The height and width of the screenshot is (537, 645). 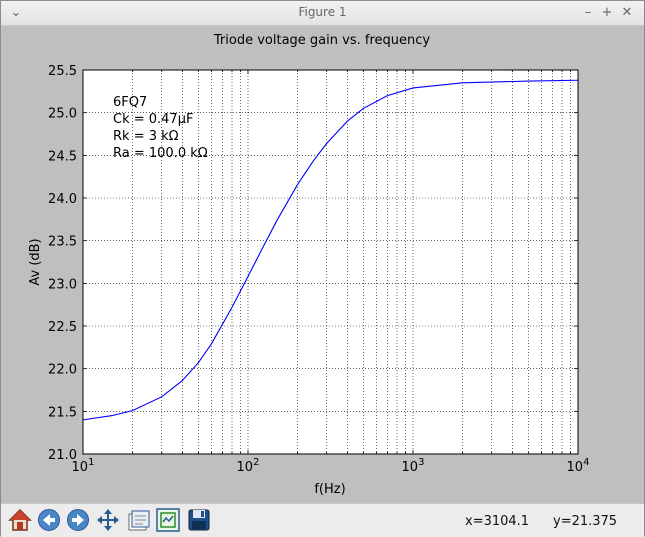 What do you see at coordinates (62, 114) in the screenshot?
I see `y-tick-label: 25.0` at bounding box center [62, 114].